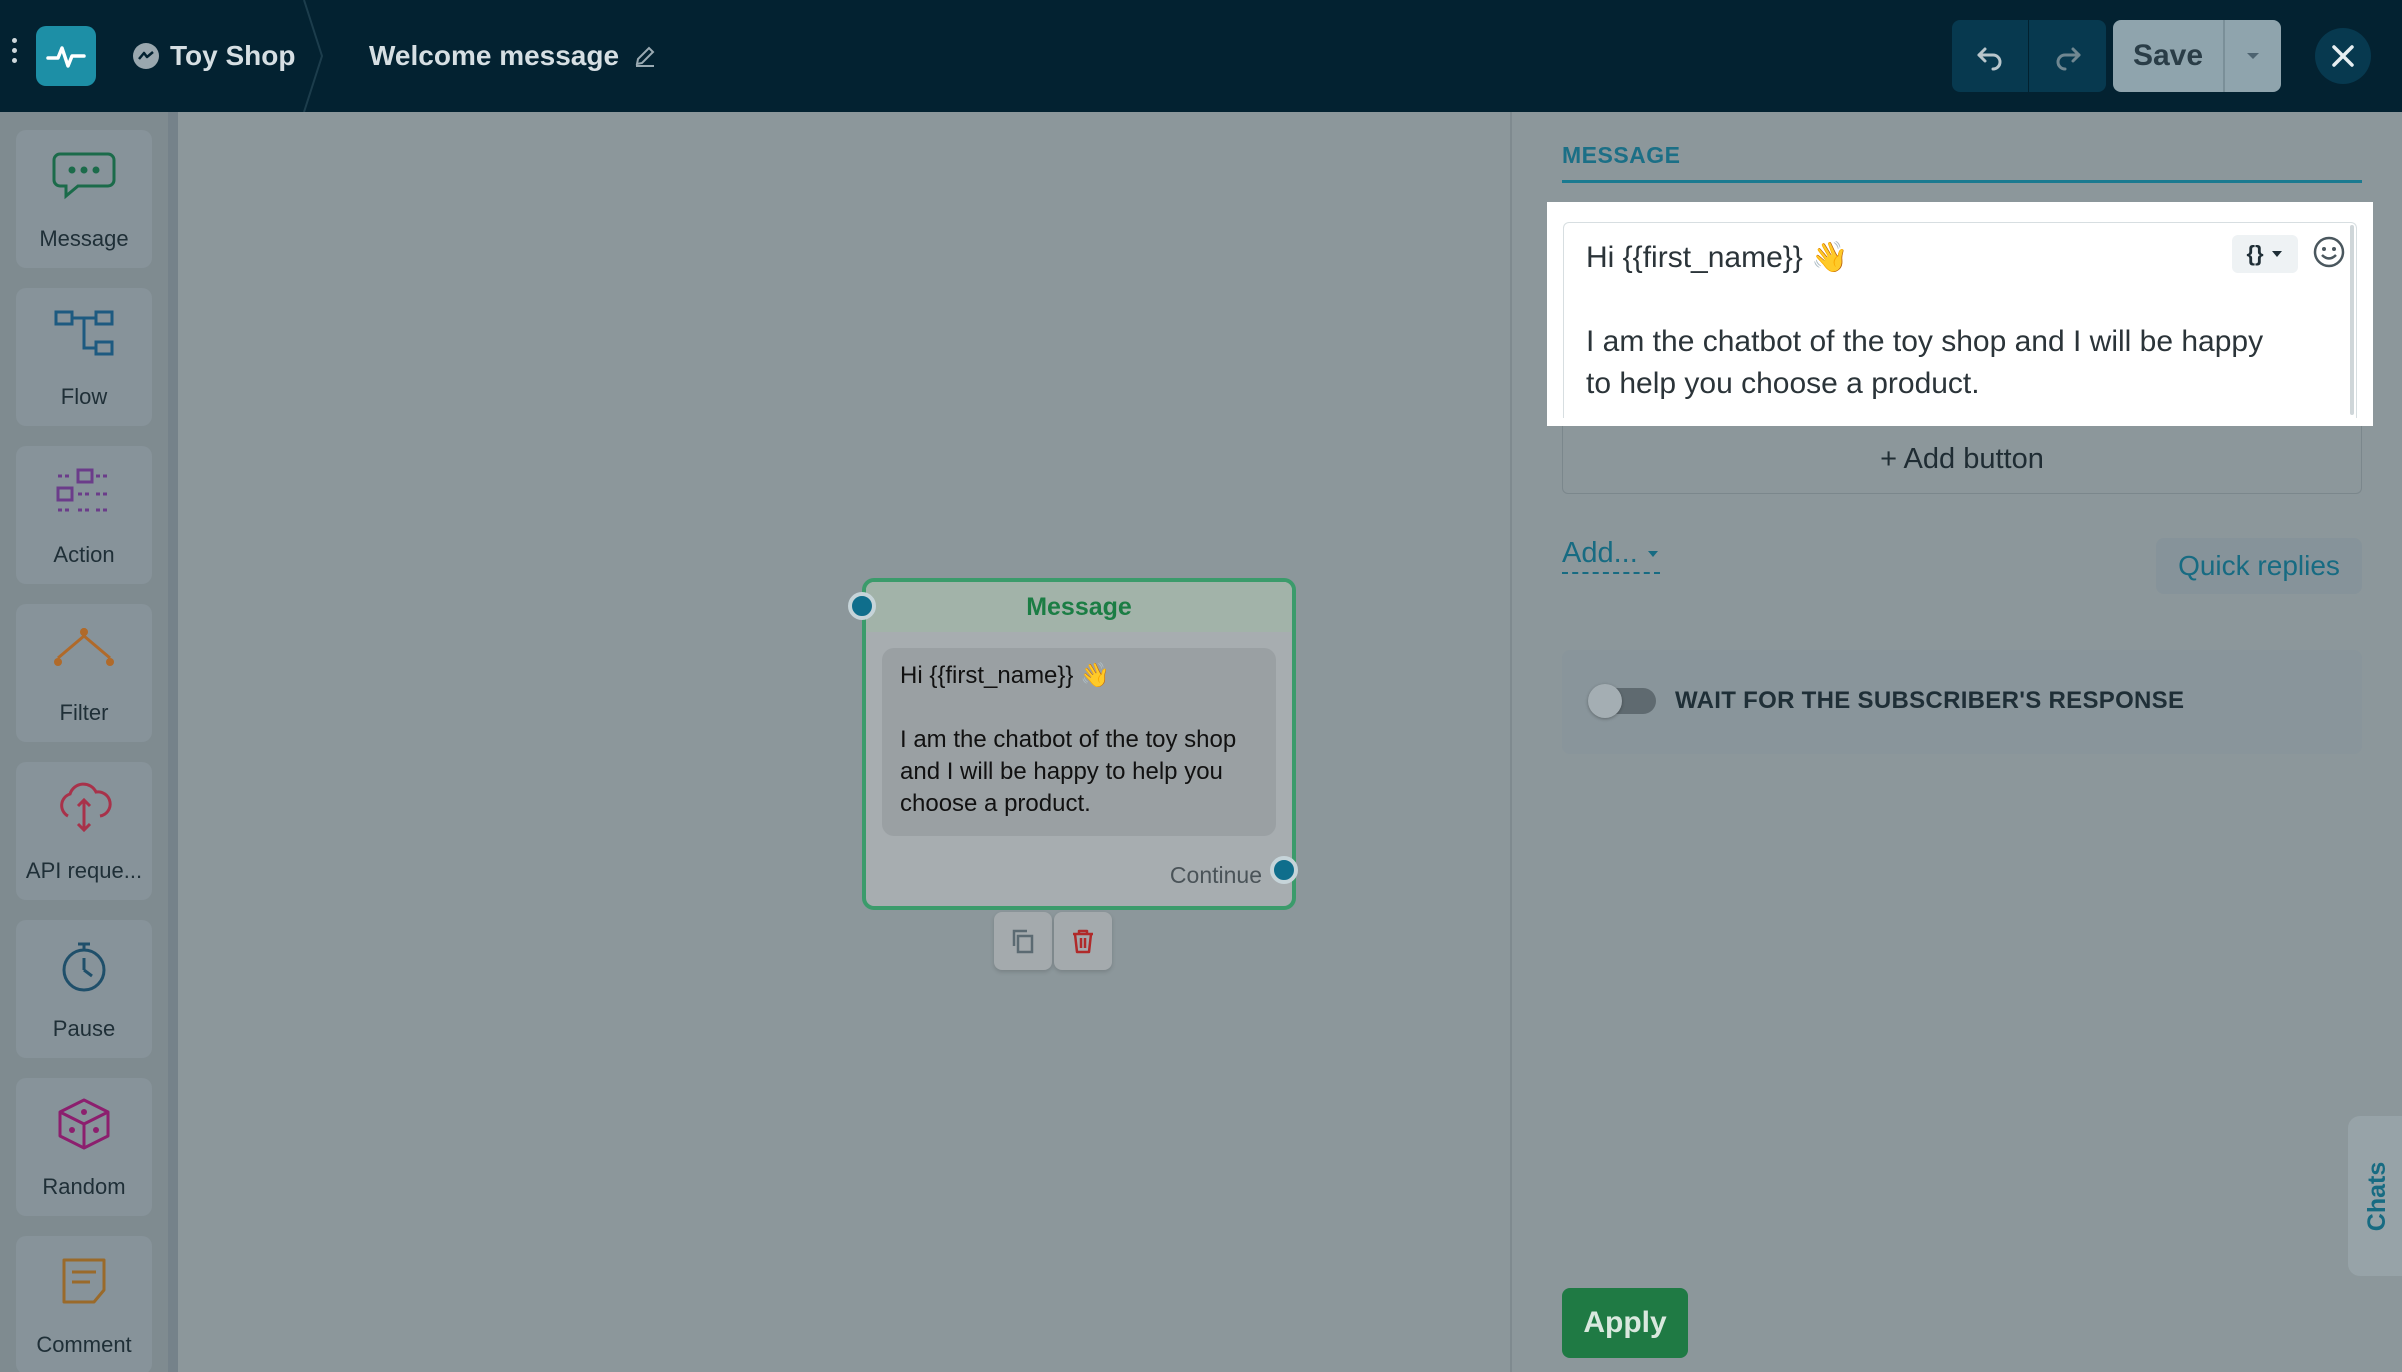 The height and width of the screenshot is (1372, 2402). I want to click on chats-tab: Chats, so click(2375, 1196).